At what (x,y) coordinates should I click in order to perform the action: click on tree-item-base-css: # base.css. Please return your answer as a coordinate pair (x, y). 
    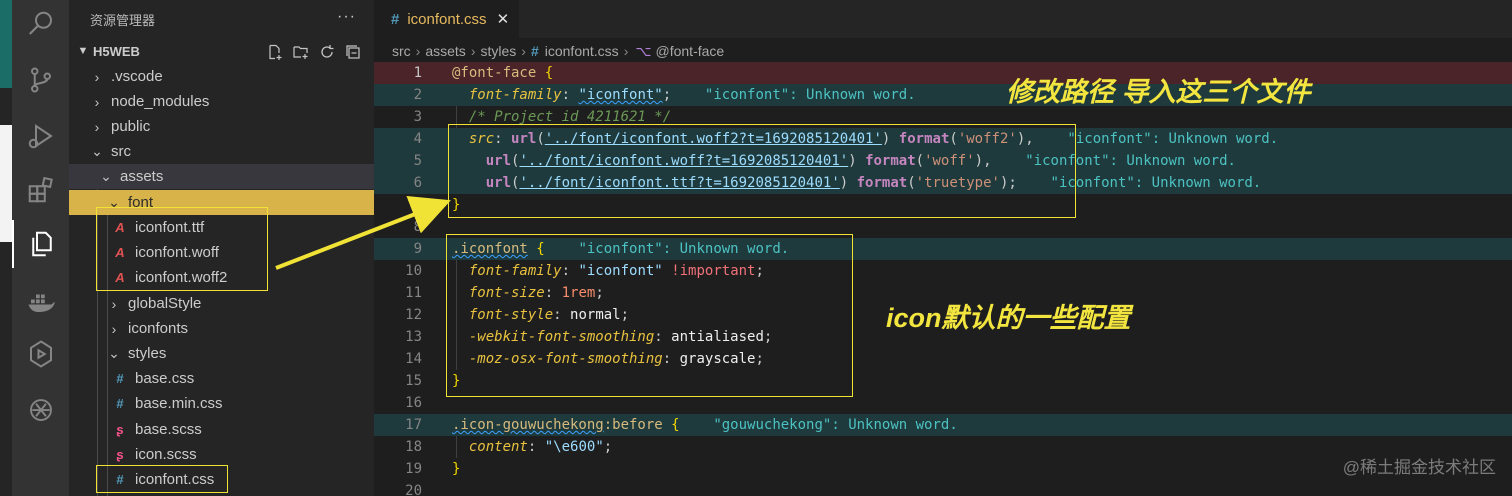
    Looking at the image, I should click on (221, 378).